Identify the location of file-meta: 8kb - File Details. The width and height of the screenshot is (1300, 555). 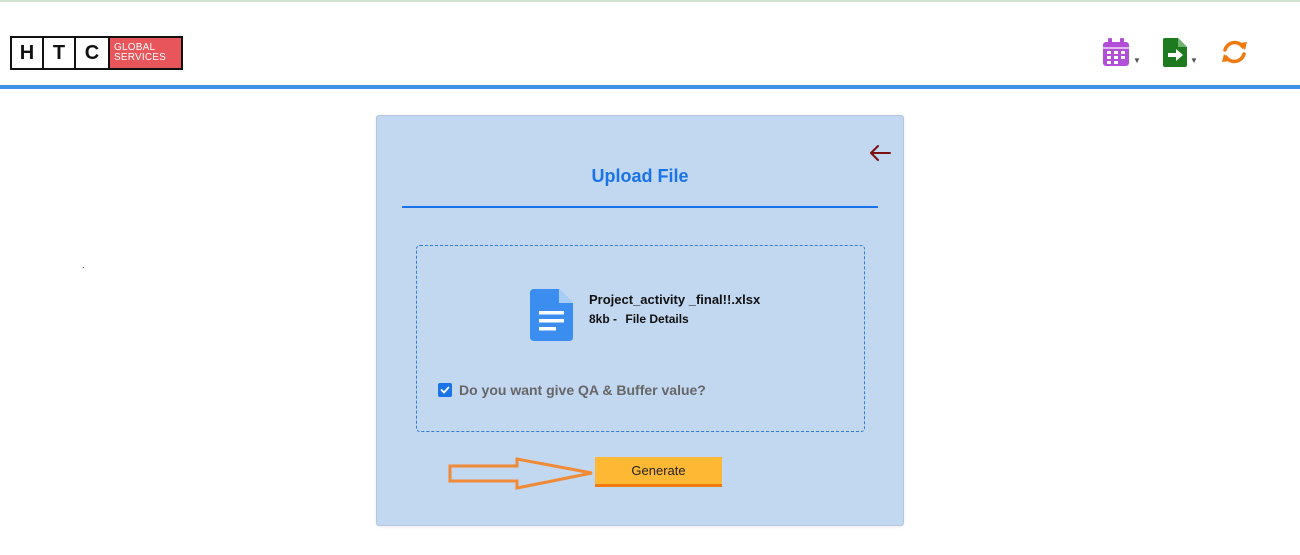
(639, 319).